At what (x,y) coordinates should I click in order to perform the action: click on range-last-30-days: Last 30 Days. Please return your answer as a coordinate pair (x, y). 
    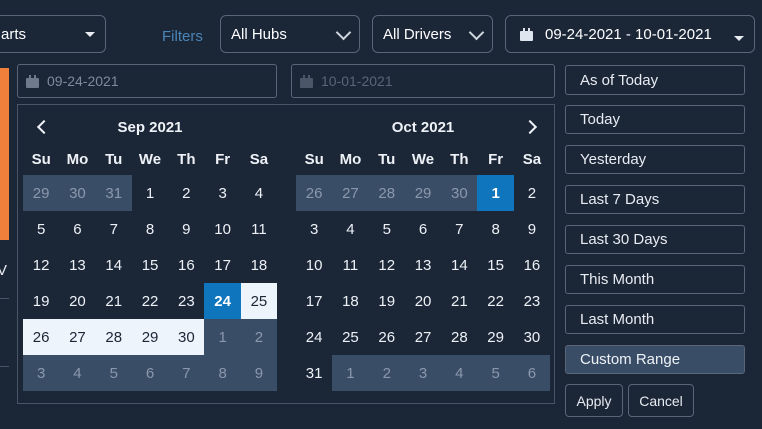
    Looking at the image, I should click on (655, 239).